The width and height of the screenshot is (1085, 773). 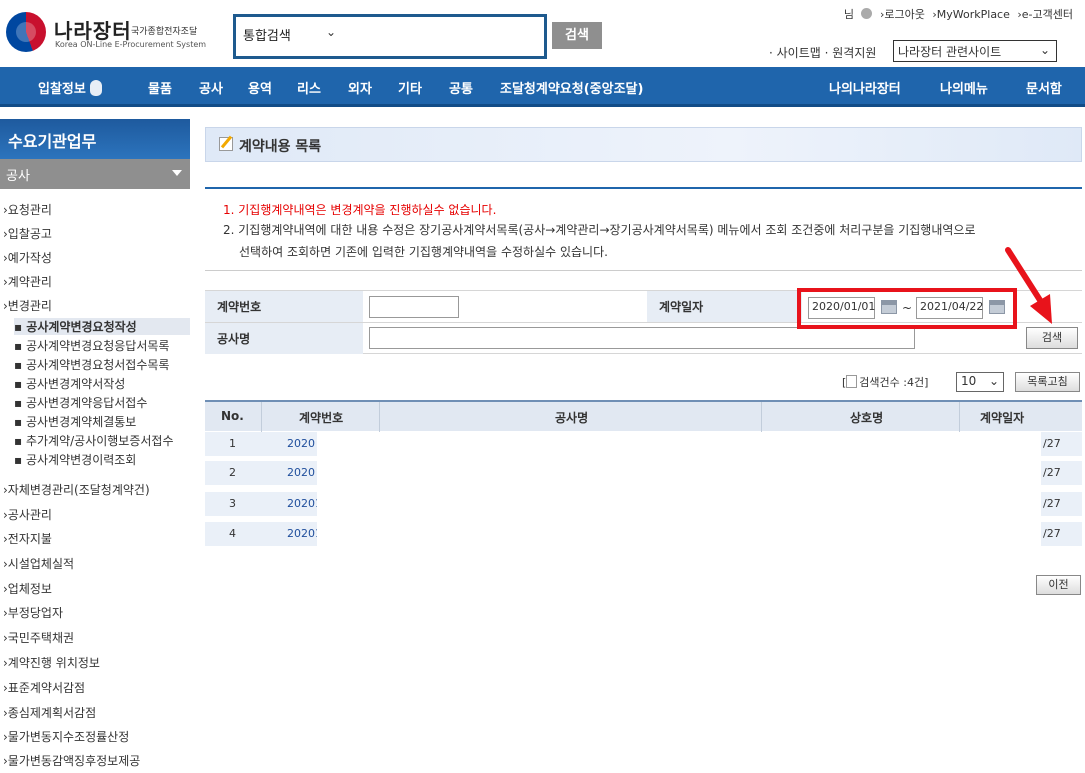 What do you see at coordinates (226, 144) in the screenshot?
I see `memo-icon` at bounding box center [226, 144].